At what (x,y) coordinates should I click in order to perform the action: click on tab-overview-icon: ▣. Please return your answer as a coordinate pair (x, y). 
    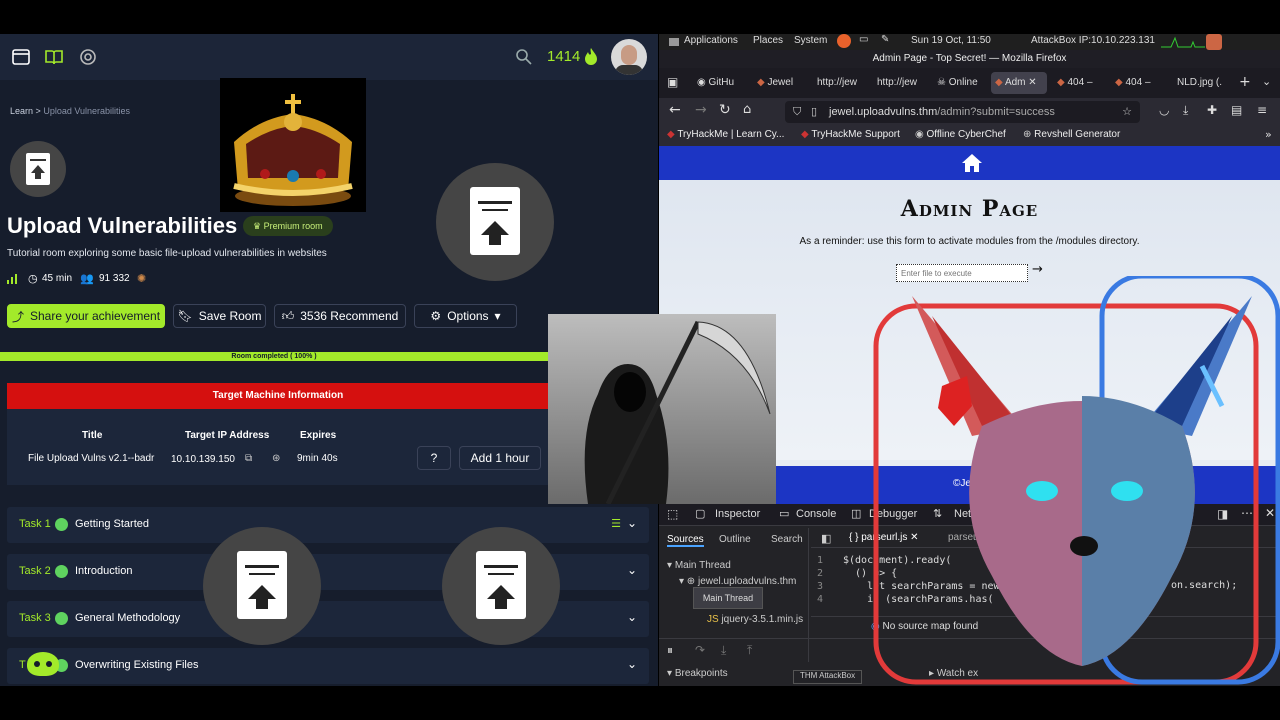
    Looking at the image, I should click on (672, 82).